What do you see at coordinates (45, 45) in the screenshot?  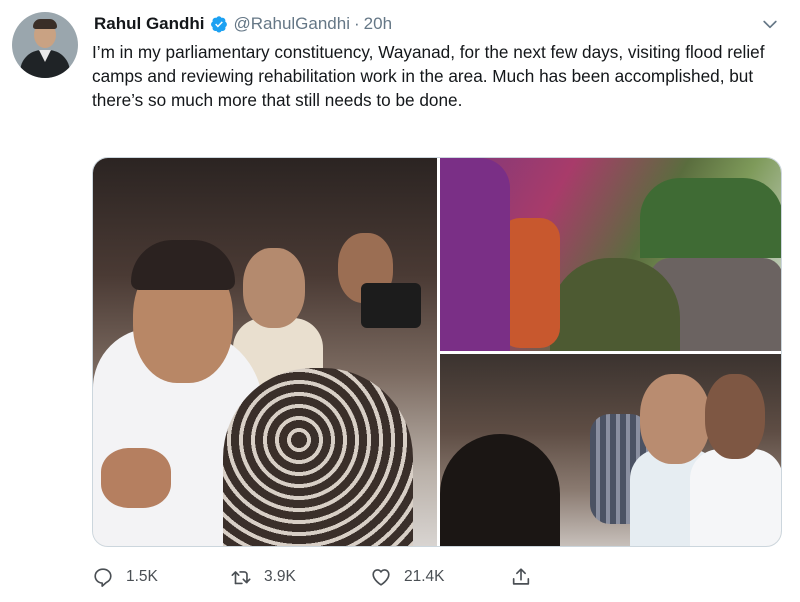 I see `avatar` at bounding box center [45, 45].